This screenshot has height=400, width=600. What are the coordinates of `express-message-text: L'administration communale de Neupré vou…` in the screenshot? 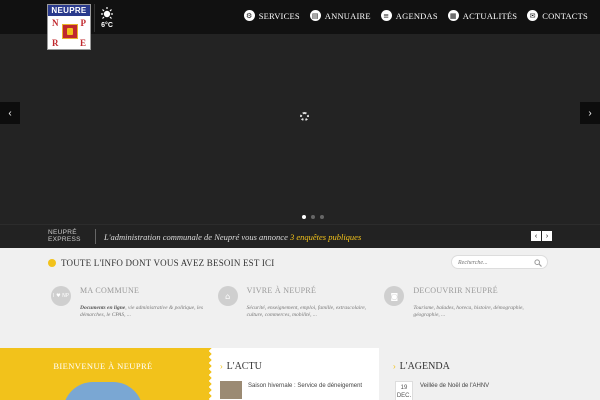 It's located at (196, 237).